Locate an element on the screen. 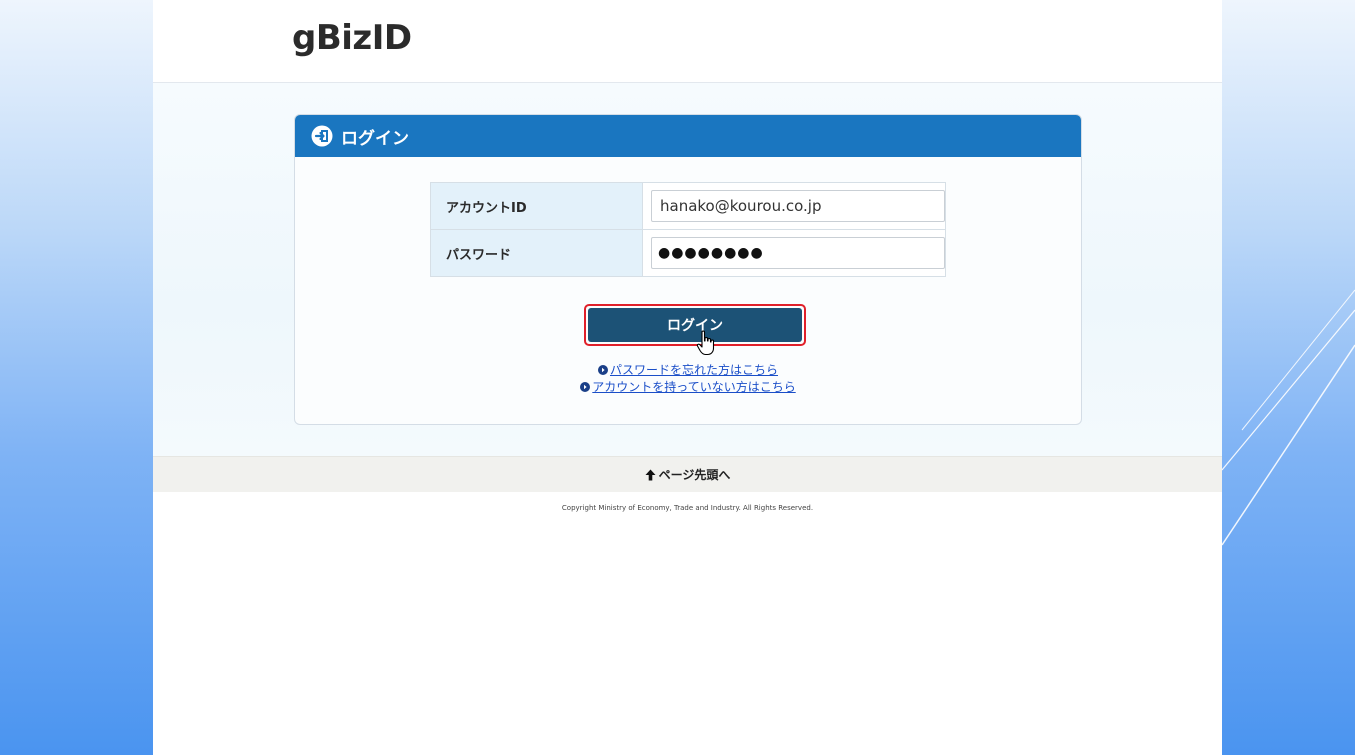  gbizid-logo: gBizID is located at coordinates (352, 38).